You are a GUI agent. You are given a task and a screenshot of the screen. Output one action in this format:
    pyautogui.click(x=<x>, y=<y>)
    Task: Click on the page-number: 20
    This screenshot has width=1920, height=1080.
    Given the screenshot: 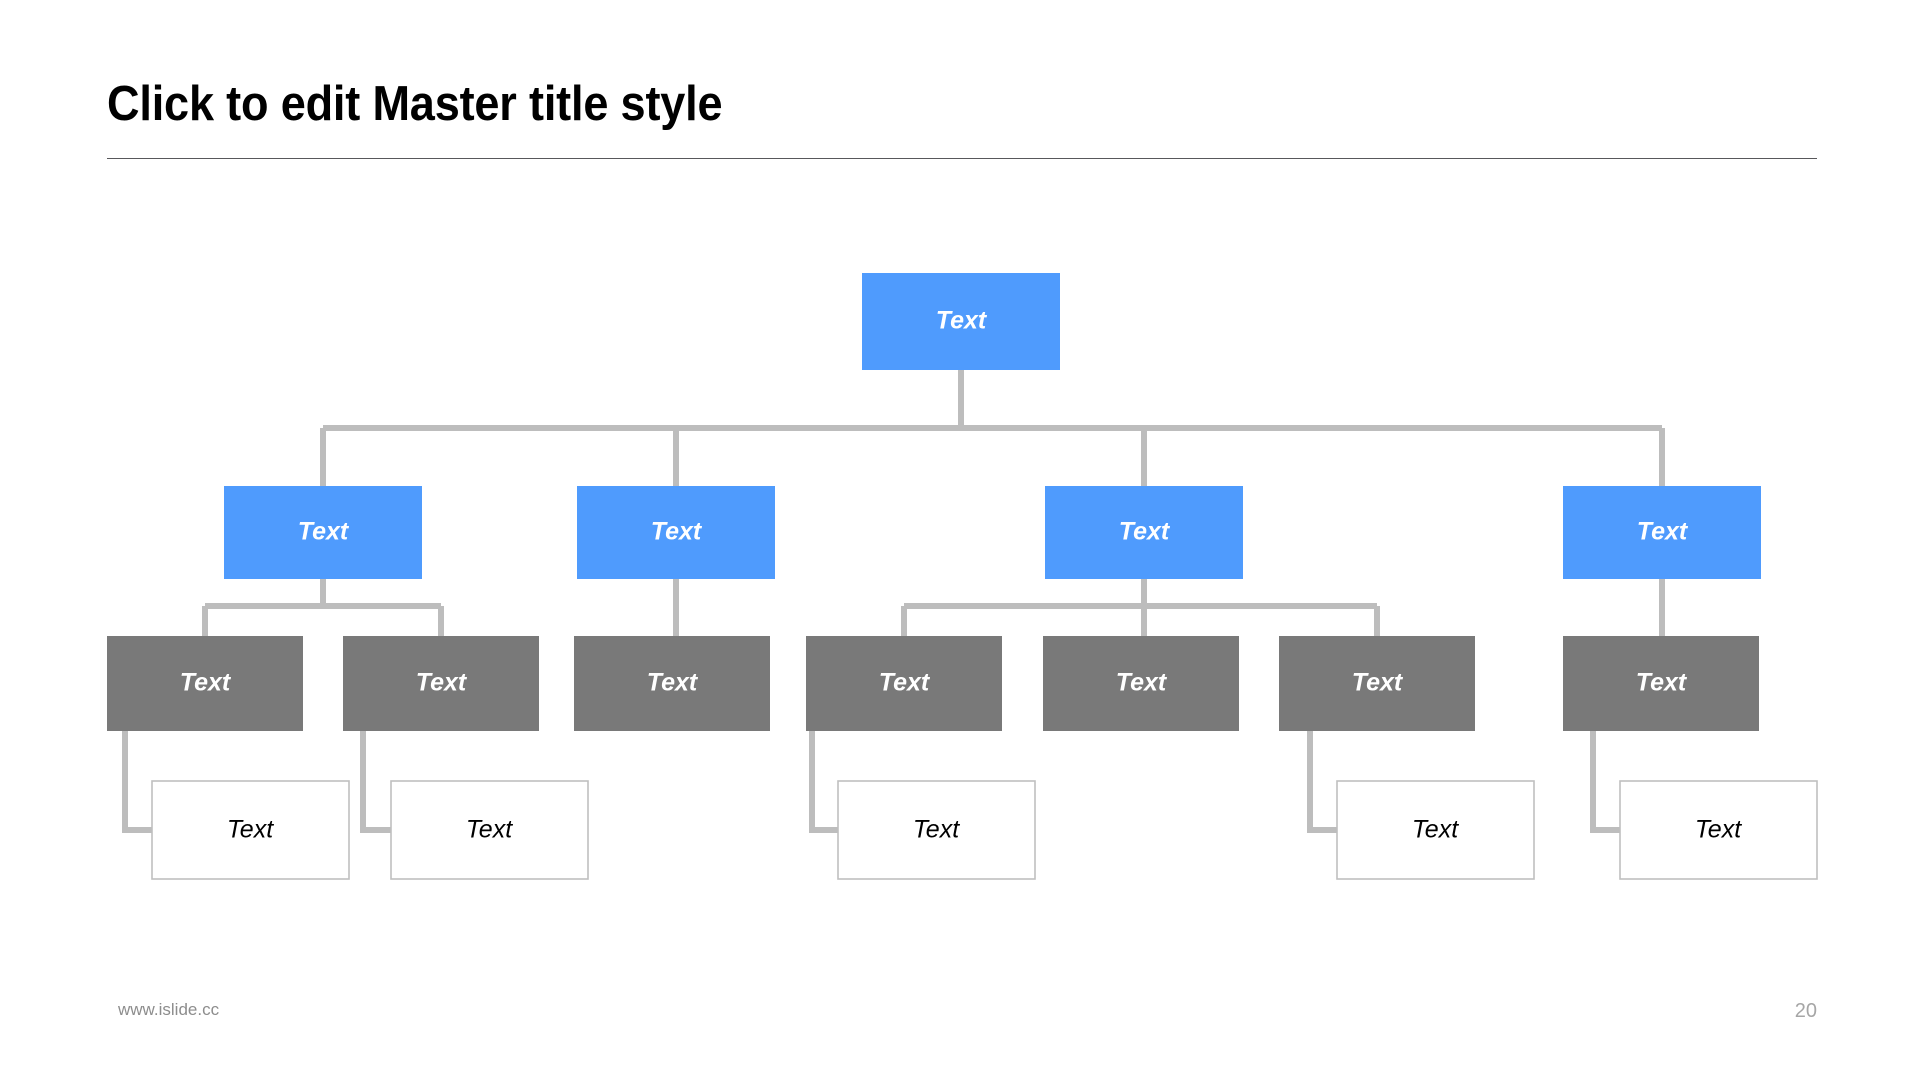 What is the action you would take?
    pyautogui.click(x=1805, y=1011)
    